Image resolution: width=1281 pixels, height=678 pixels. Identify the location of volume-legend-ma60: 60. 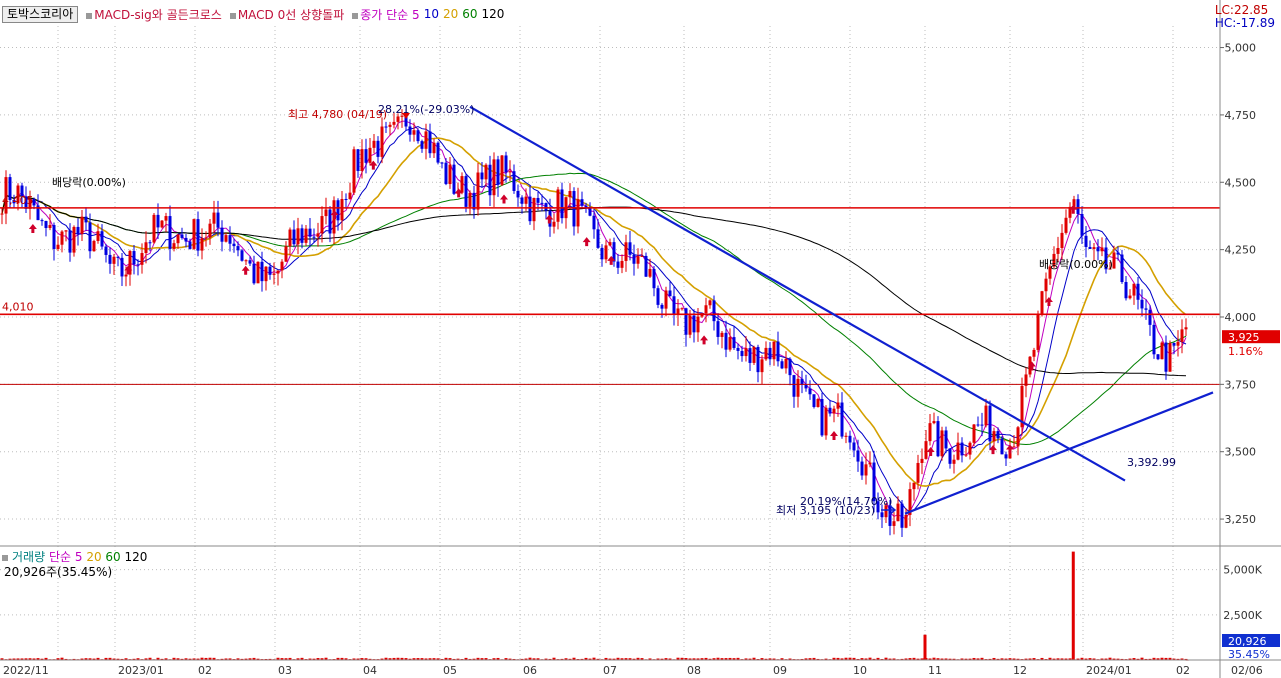
(112, 557).